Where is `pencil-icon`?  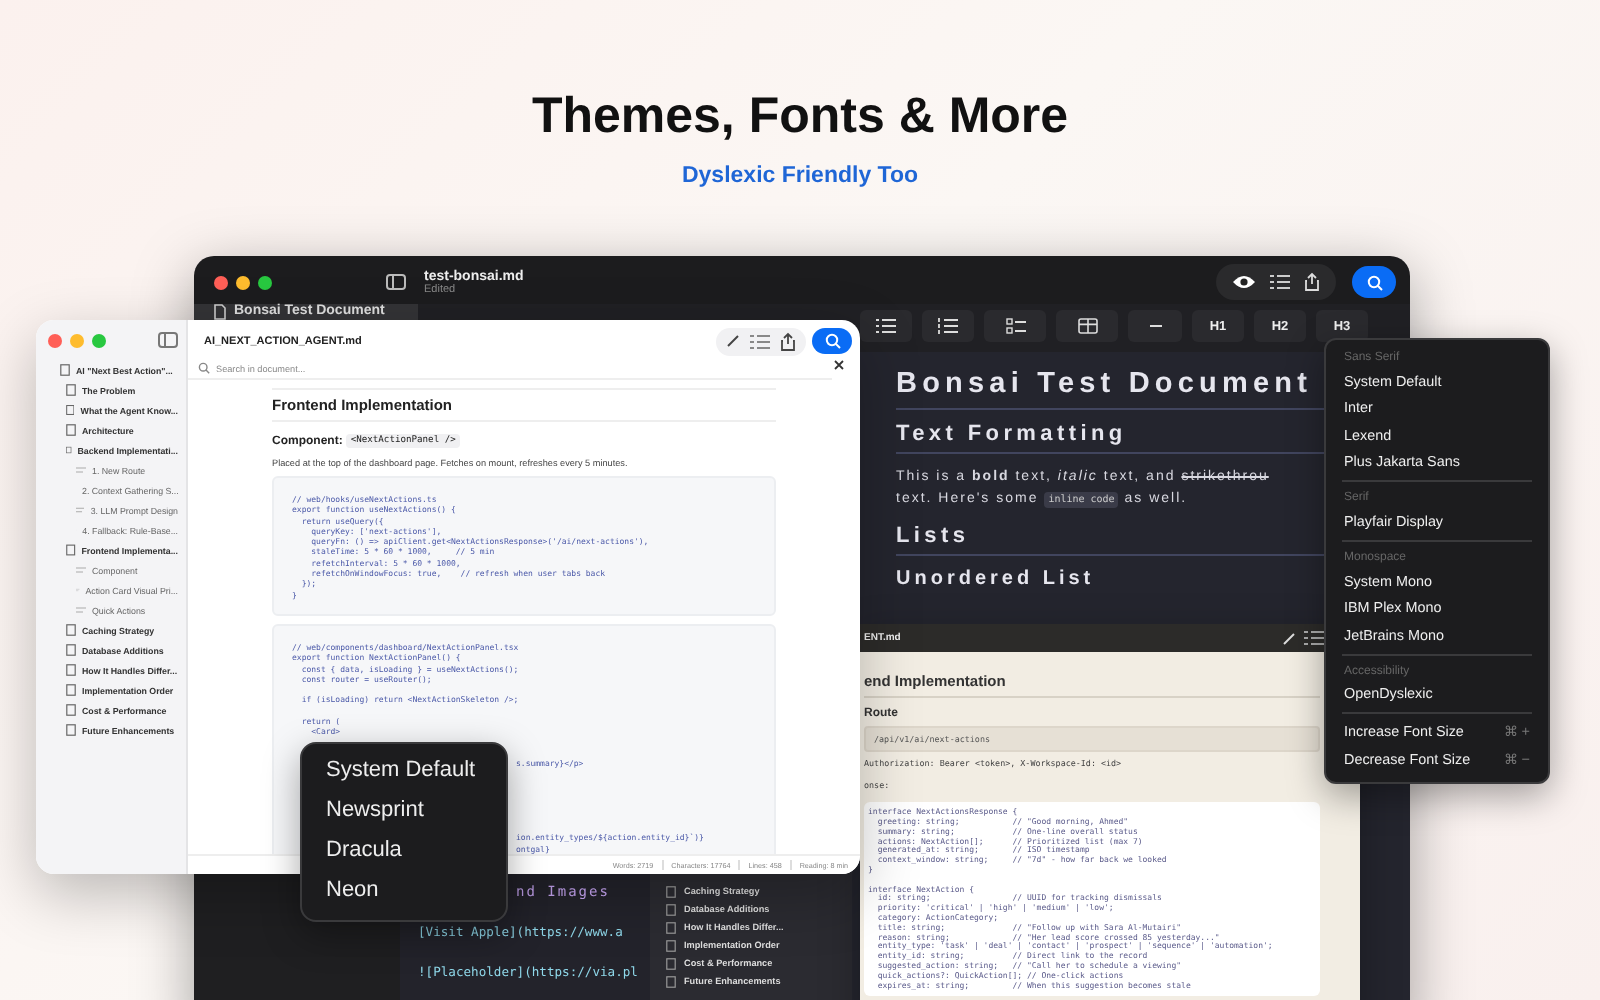
pencil-icon is located at coordinates (733, 341).